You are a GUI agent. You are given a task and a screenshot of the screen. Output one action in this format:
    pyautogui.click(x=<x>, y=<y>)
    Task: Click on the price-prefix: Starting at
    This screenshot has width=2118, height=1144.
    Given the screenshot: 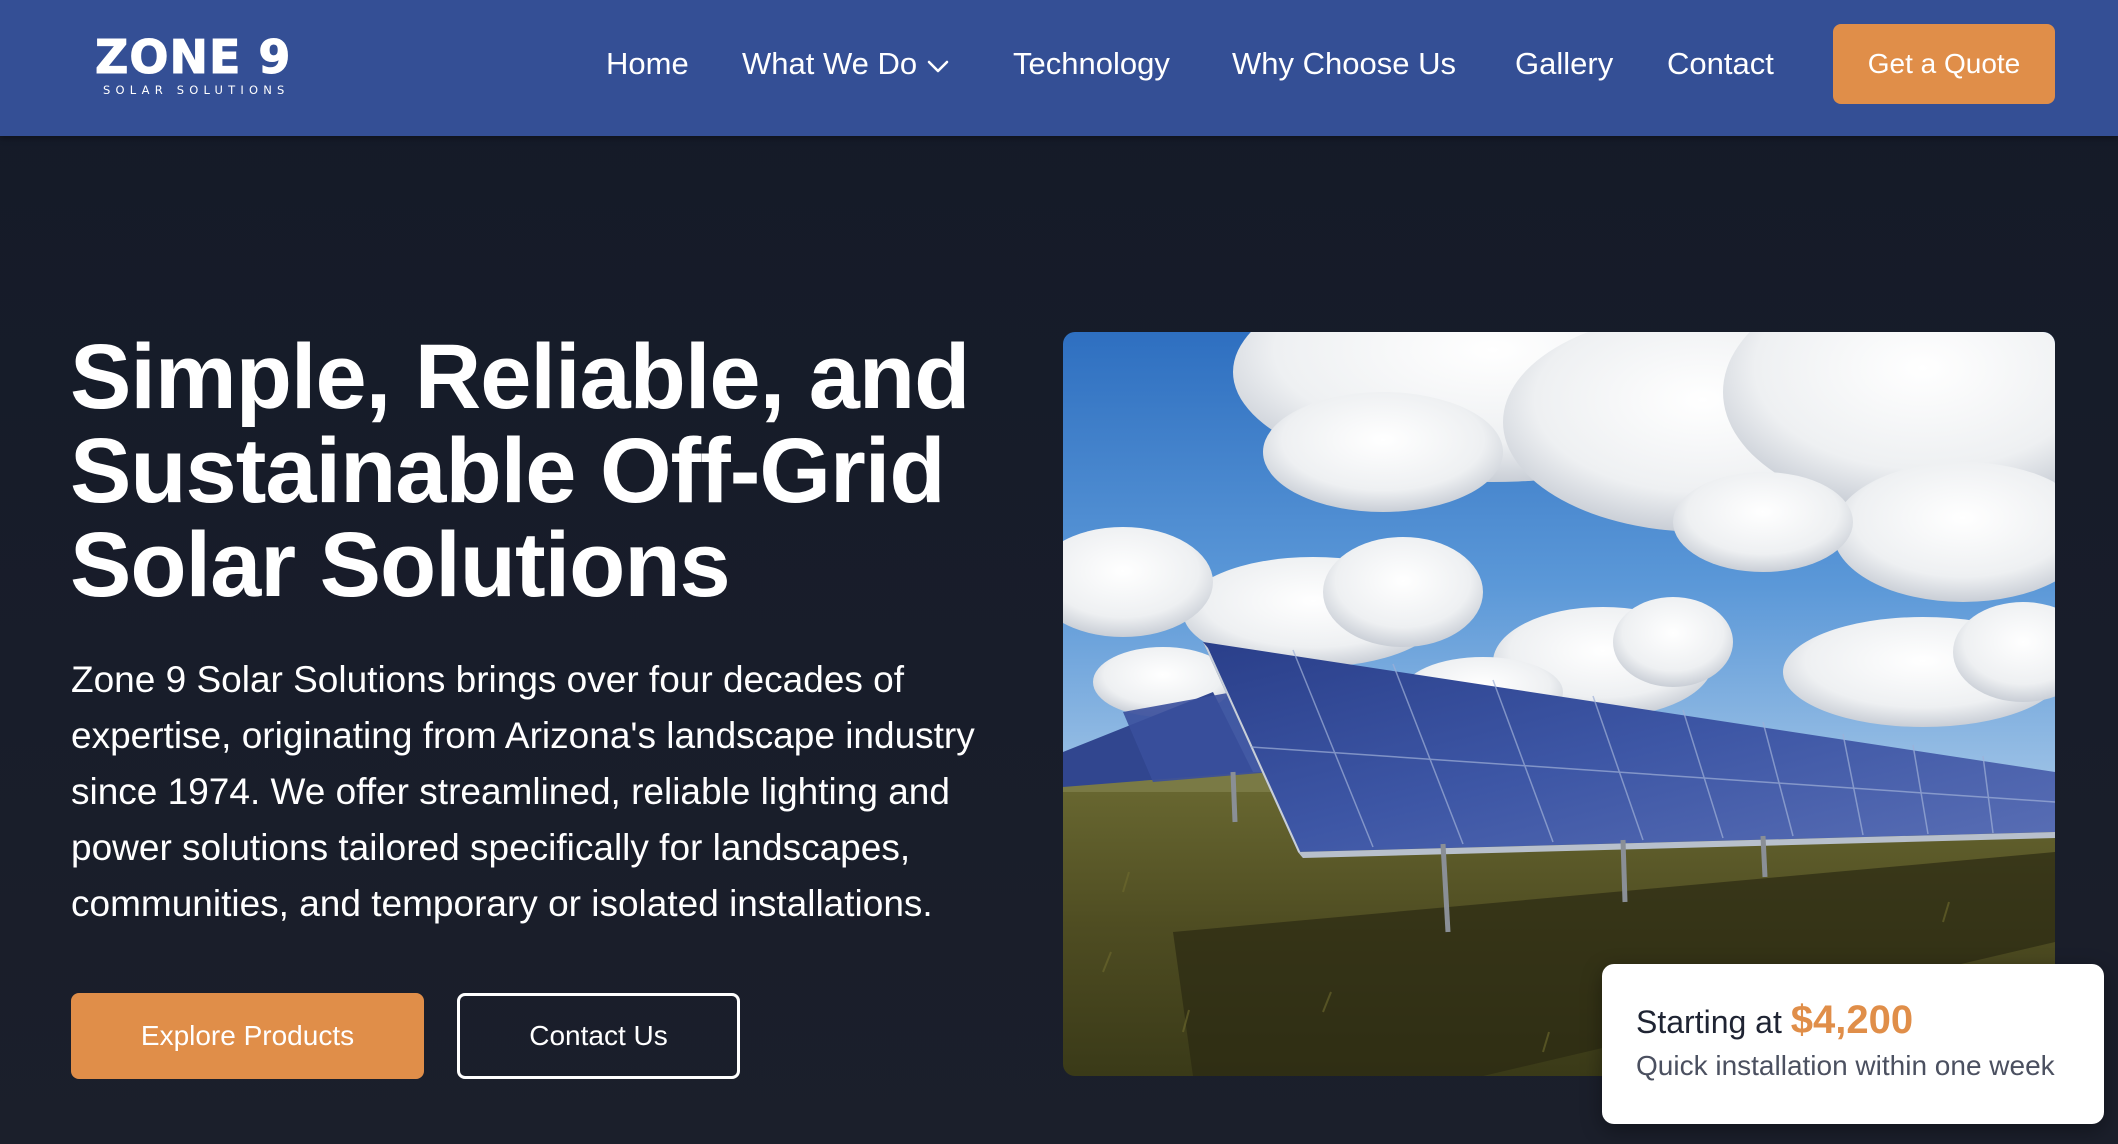 What is the action you would take?
    pyautogui.click(x=1709, y=1022)
    